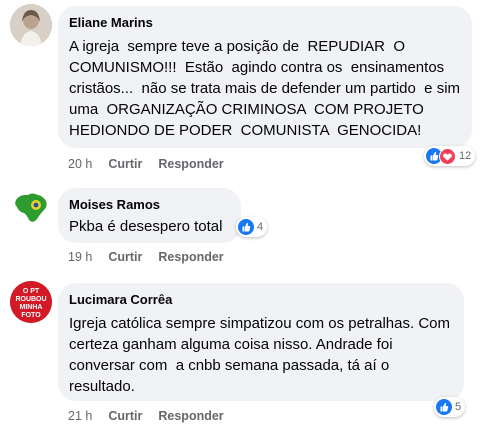 This screenshot has width=484, height=436. I want to click on reaction-summary: 5, so click(450, 407).